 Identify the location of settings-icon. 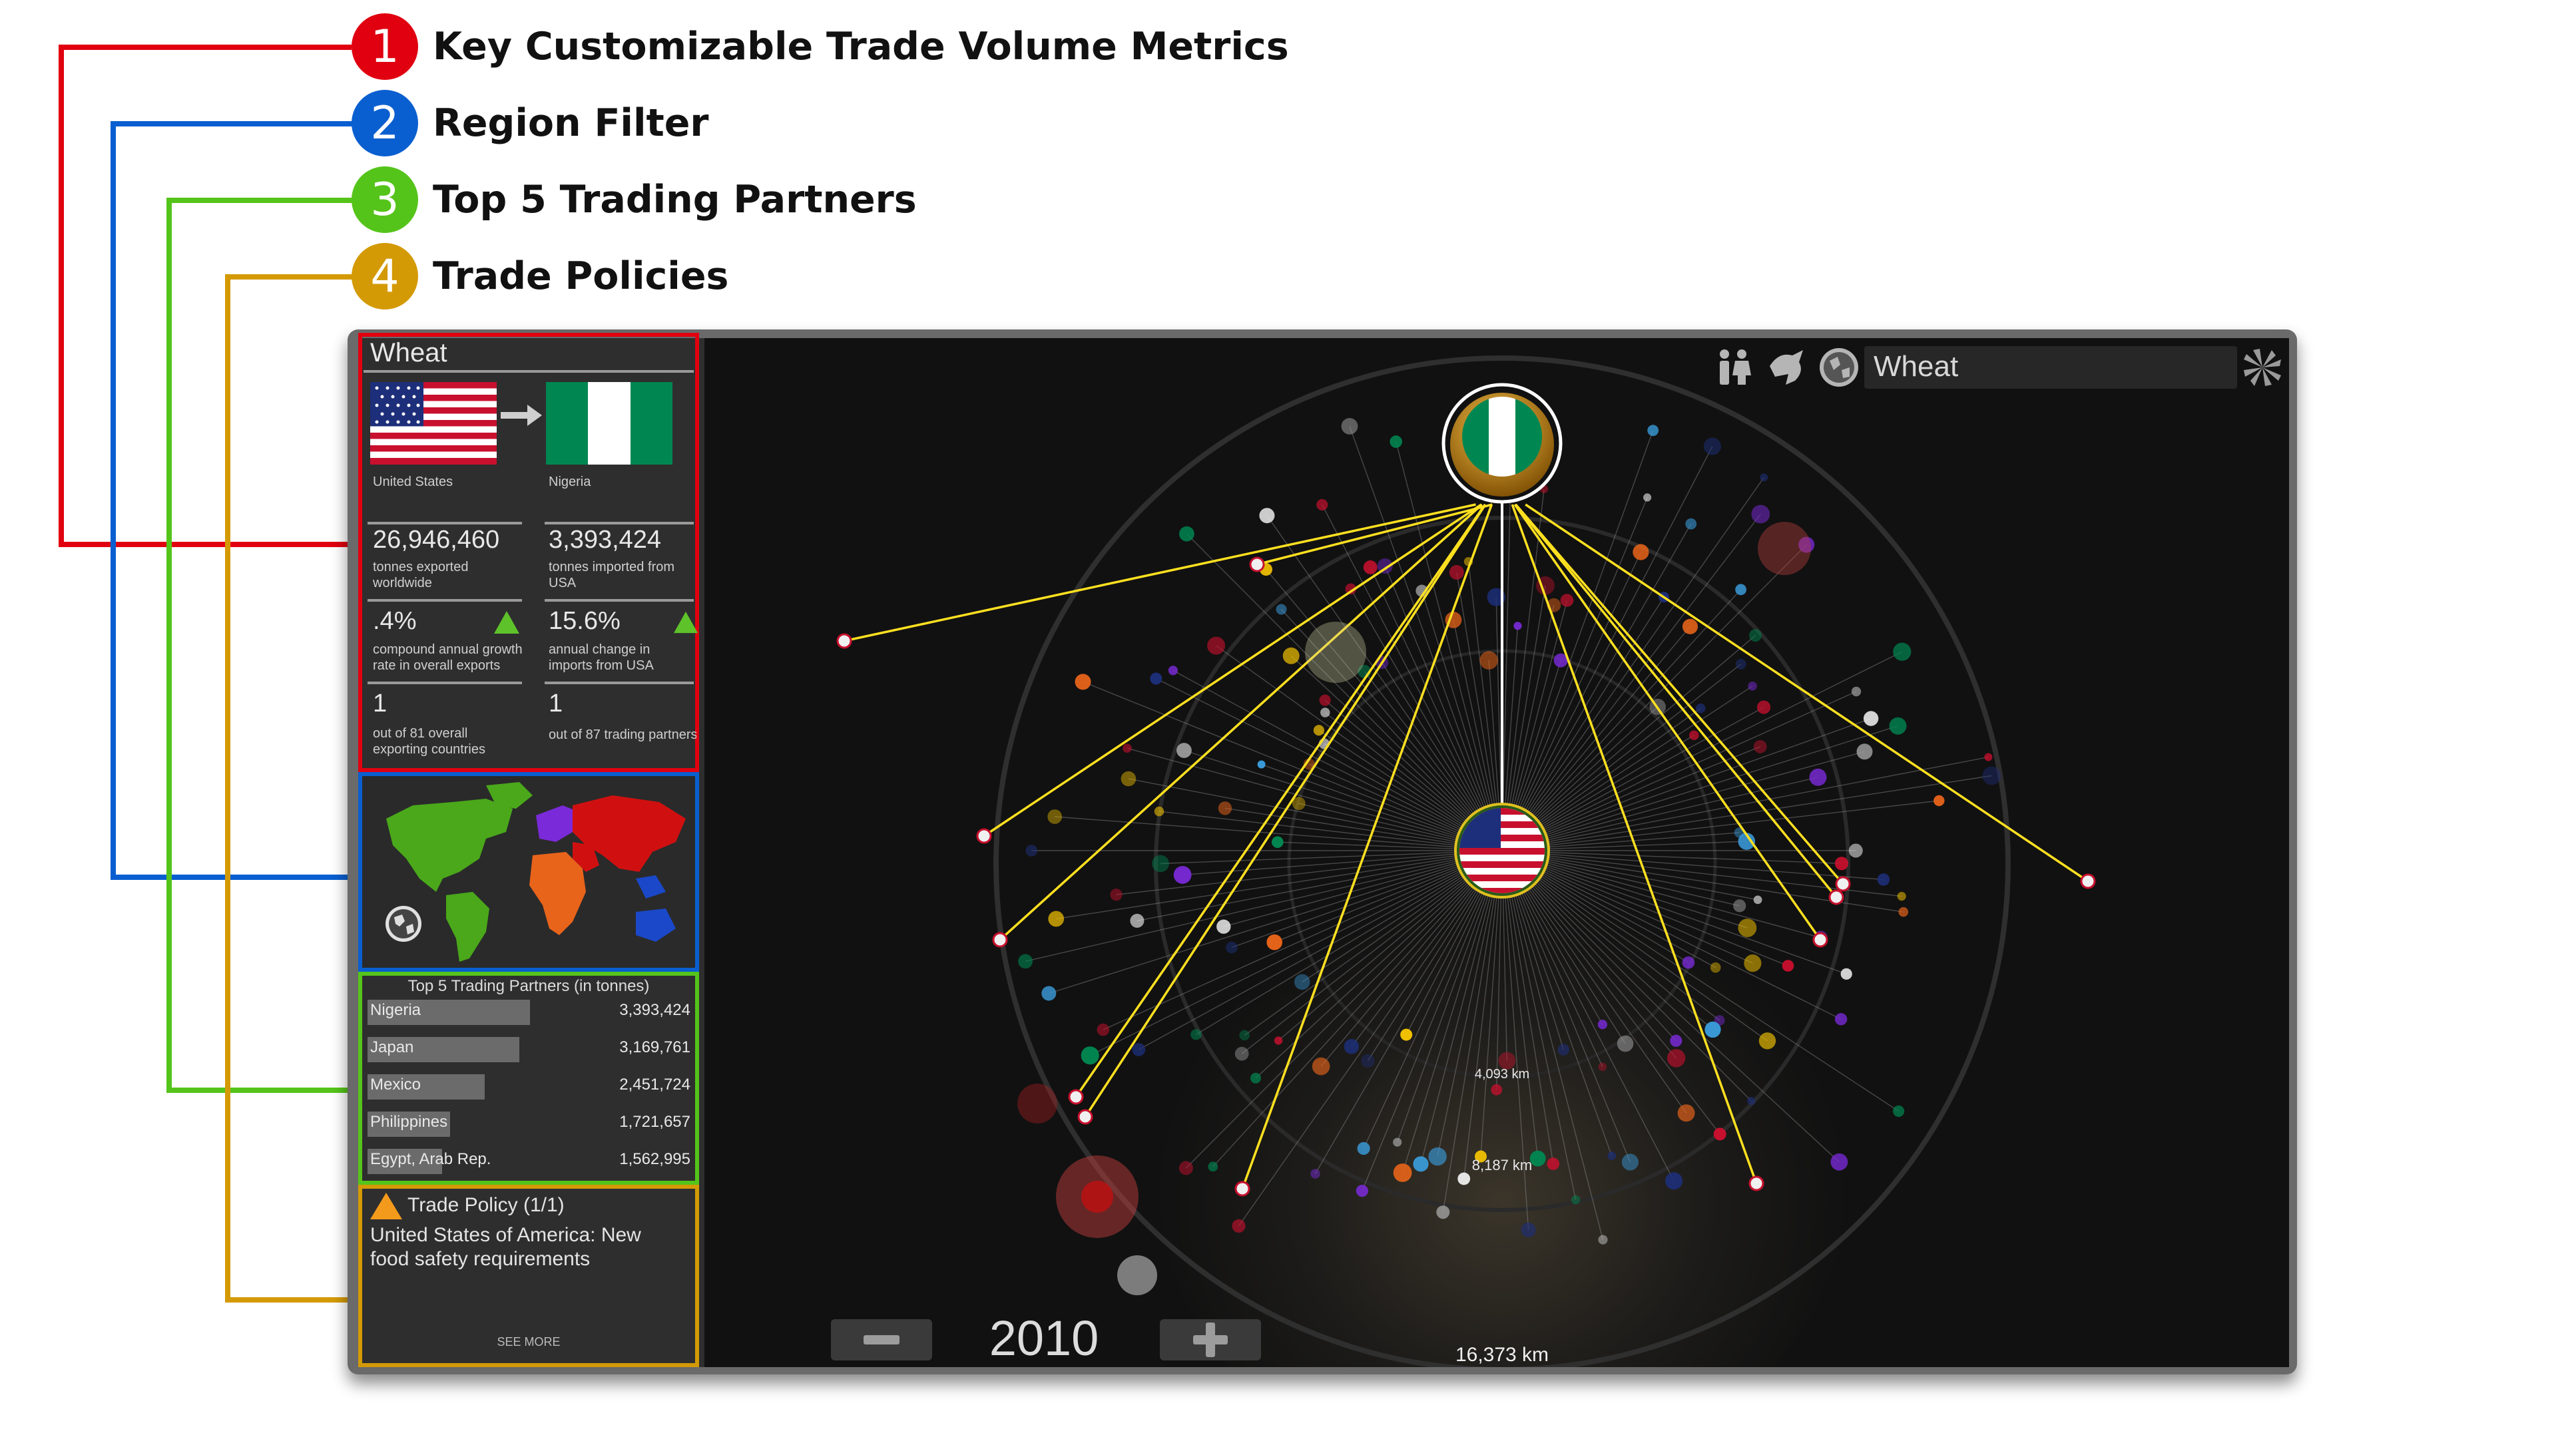
(2263, 367).